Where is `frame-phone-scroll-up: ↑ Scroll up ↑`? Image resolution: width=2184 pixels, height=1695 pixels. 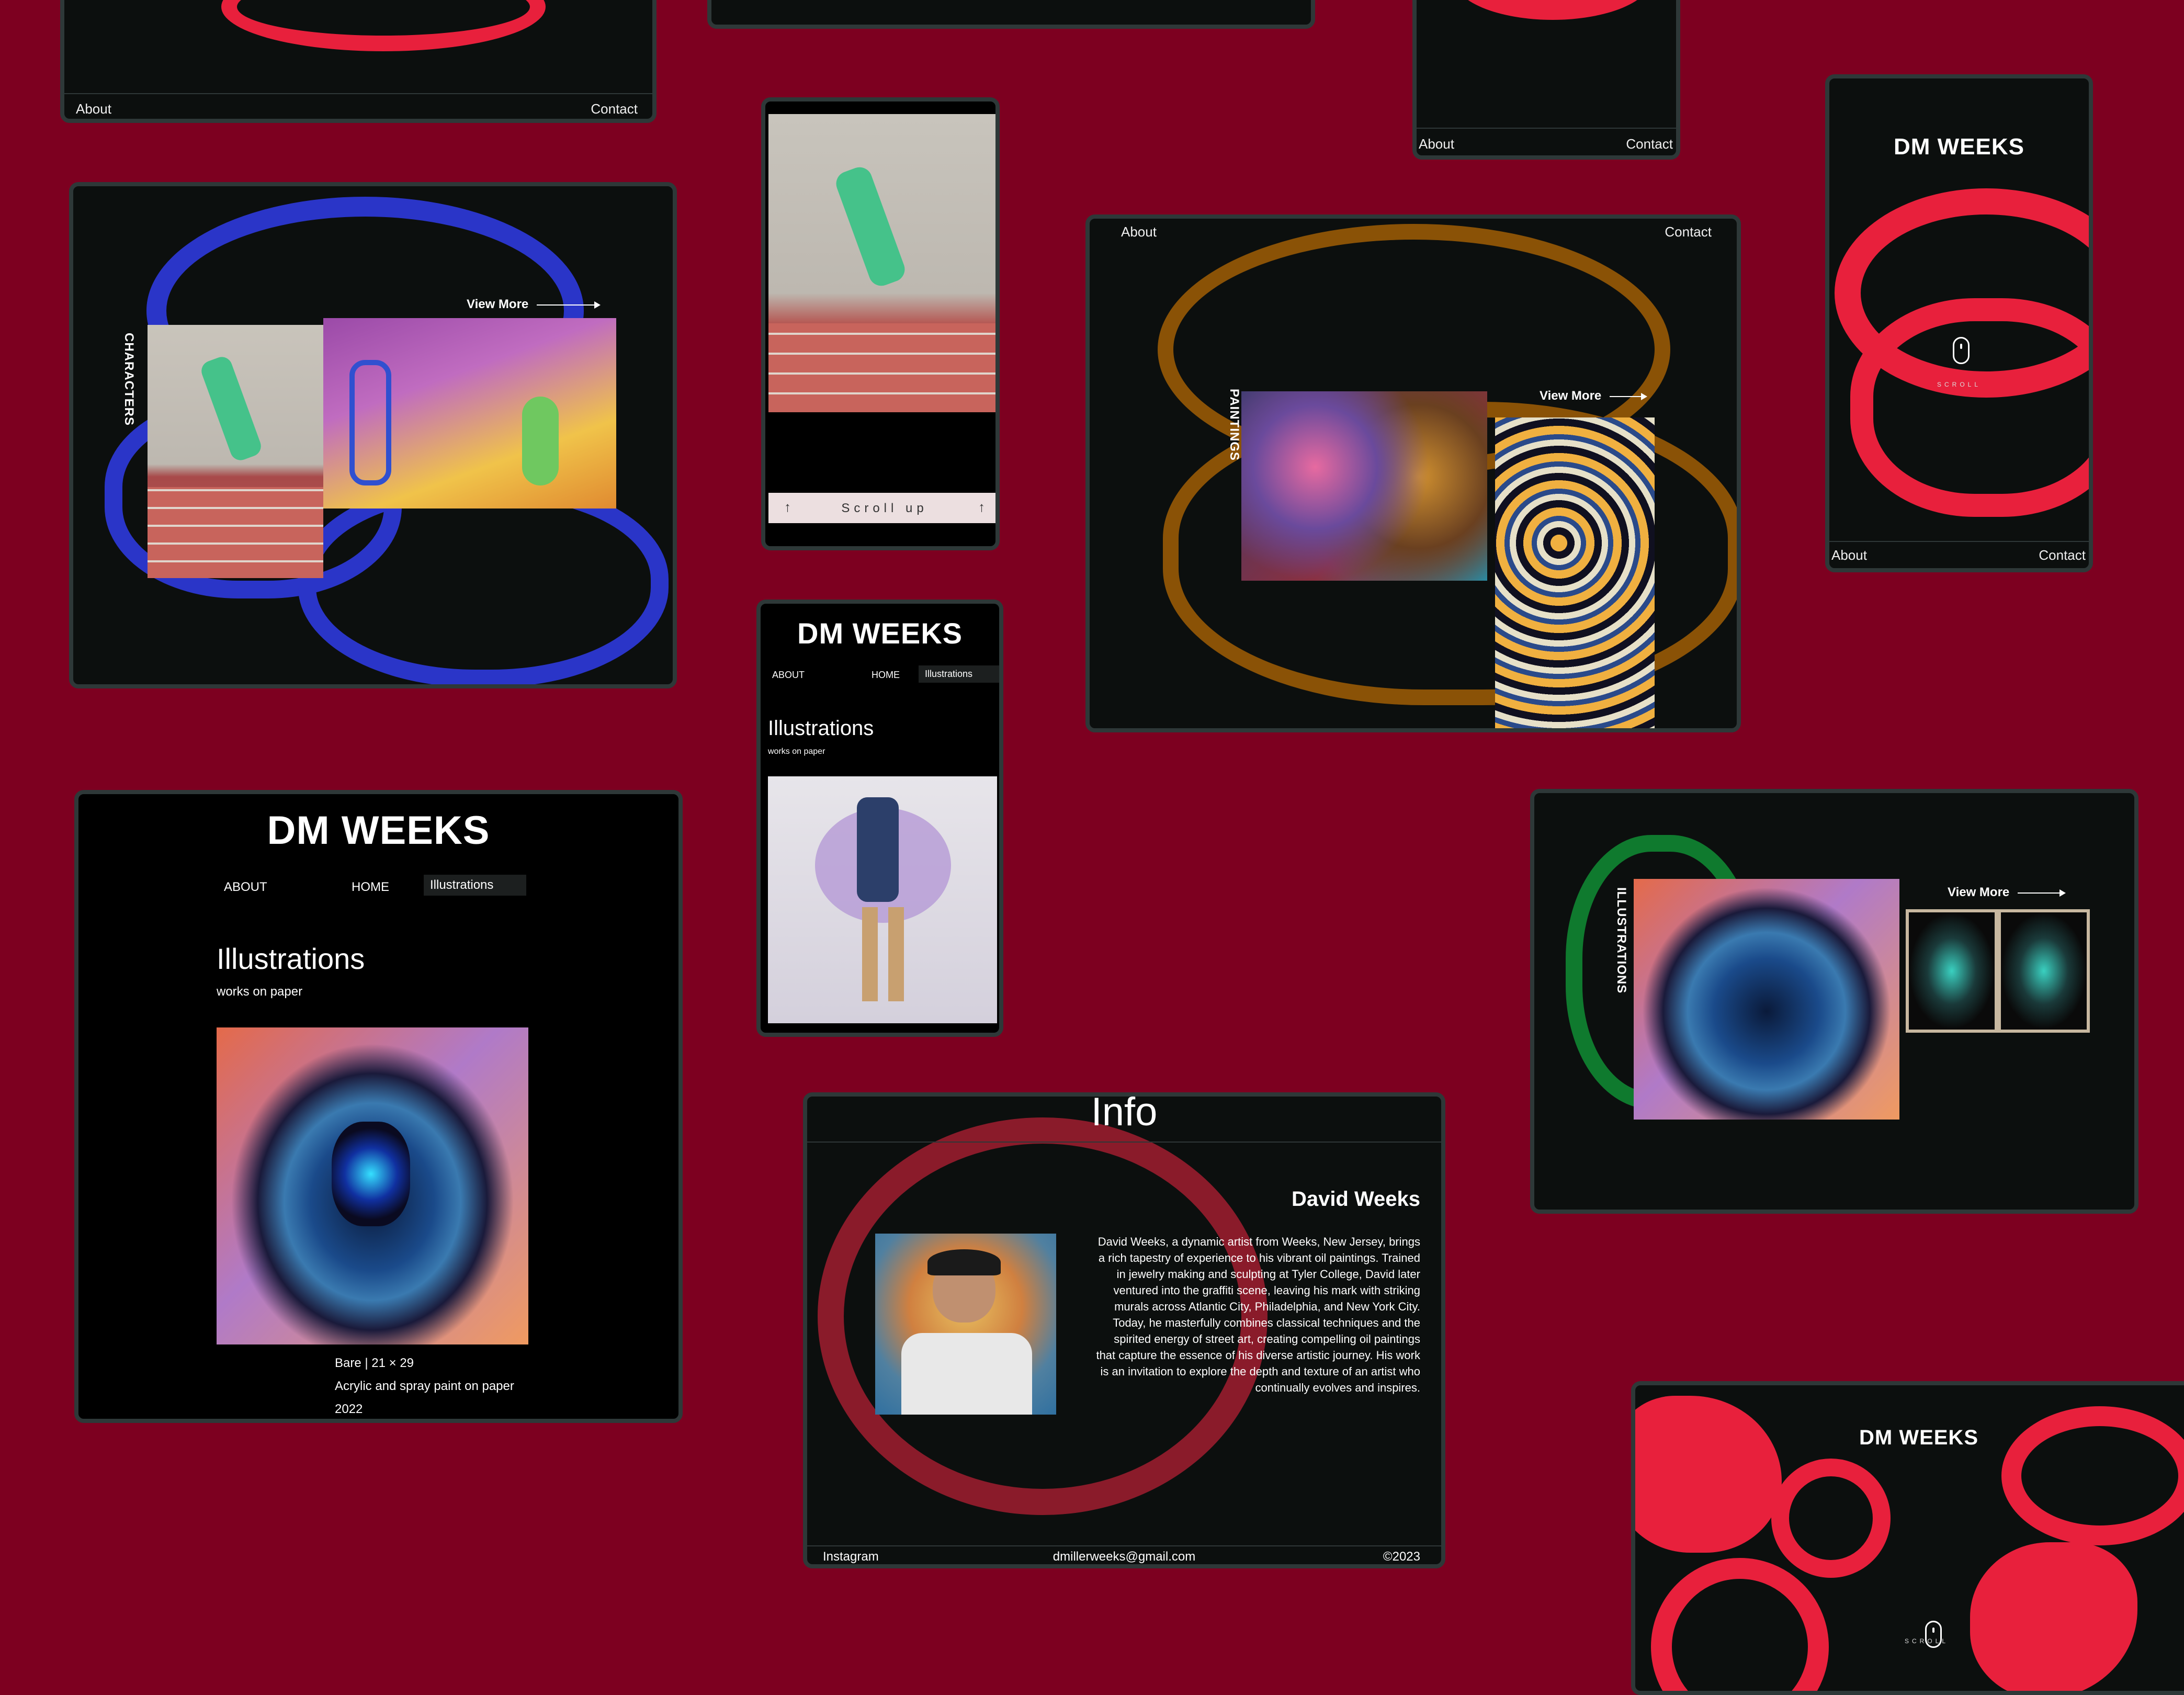 frame-phone-scroll-up: ↑ Scroll up ↑ is located at coordinates (881, 323).